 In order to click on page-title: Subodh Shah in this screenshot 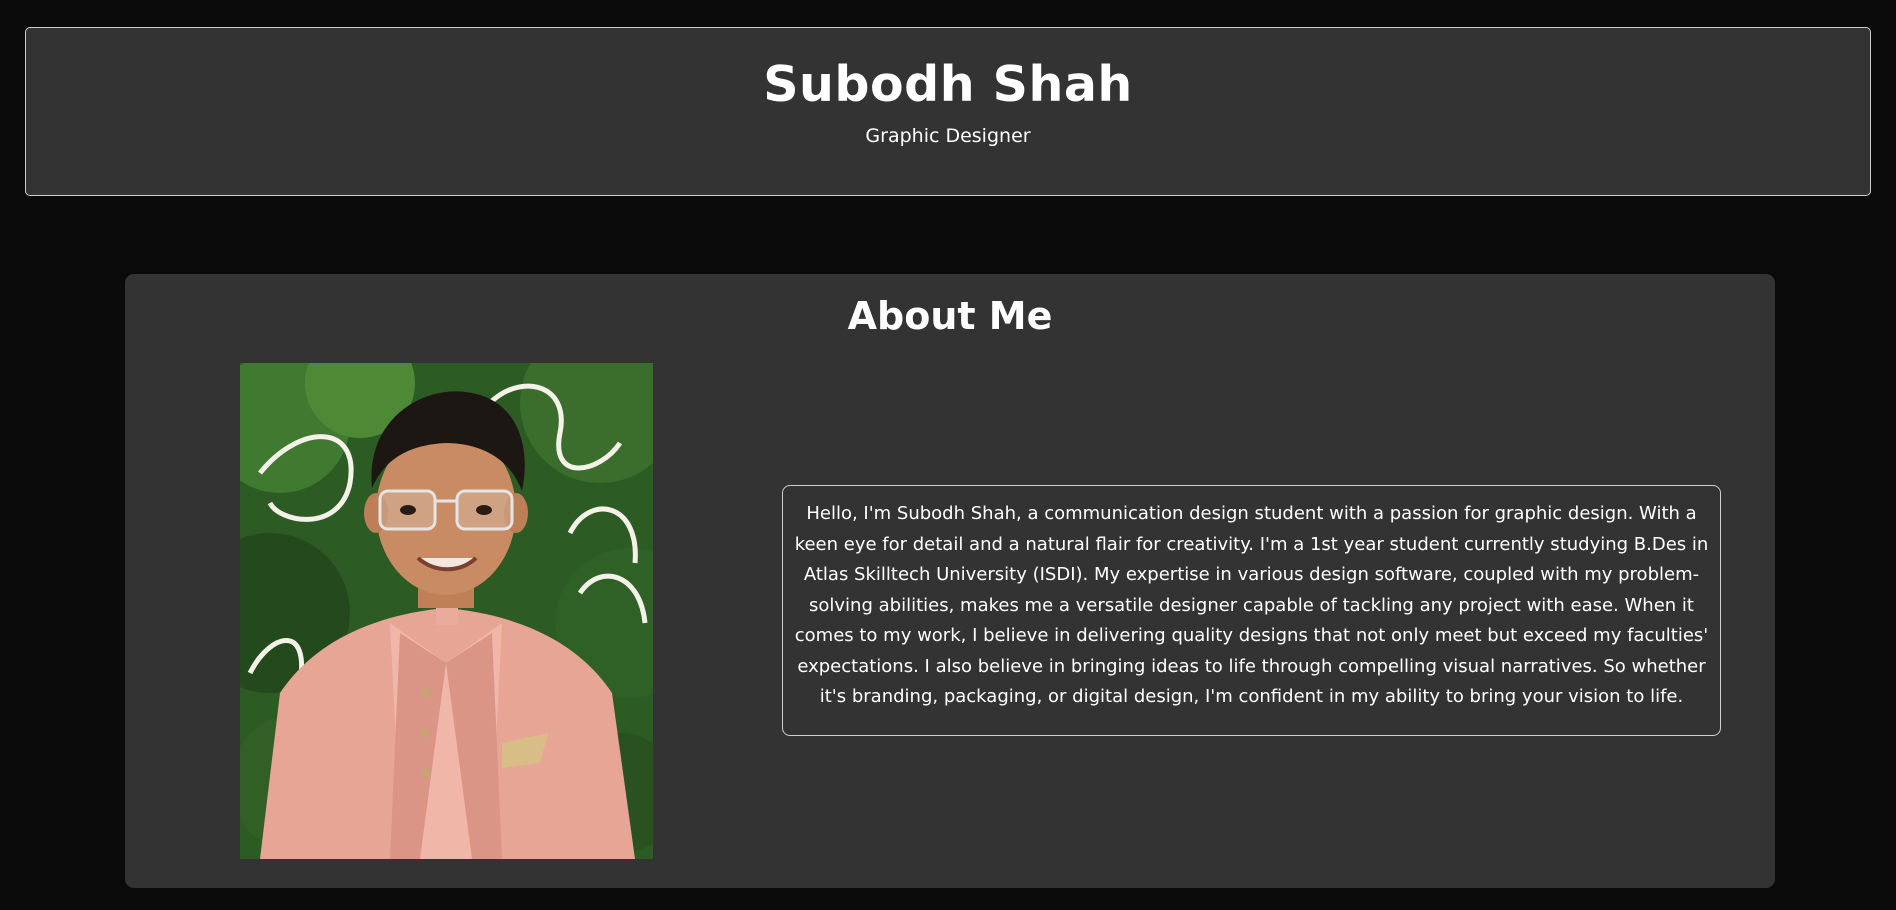, I will do `click(948, 84)`.